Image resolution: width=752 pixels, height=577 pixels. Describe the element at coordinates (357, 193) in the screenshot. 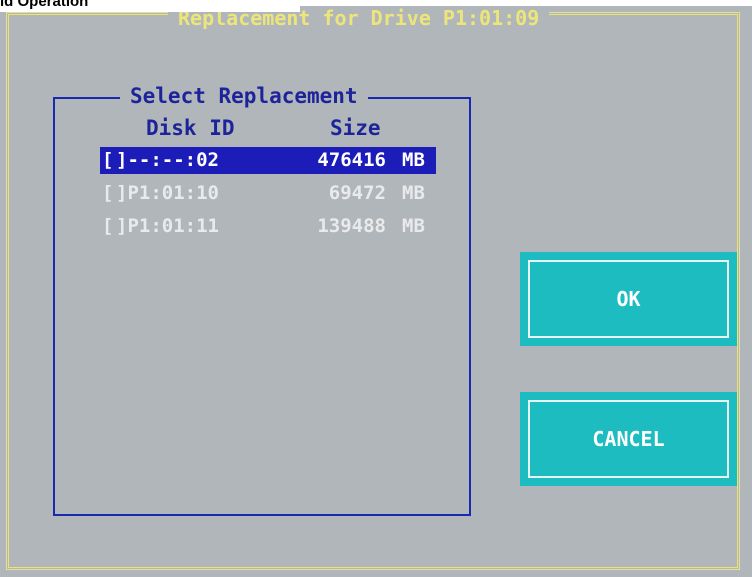

I see `disk-size: 69472` at that location.